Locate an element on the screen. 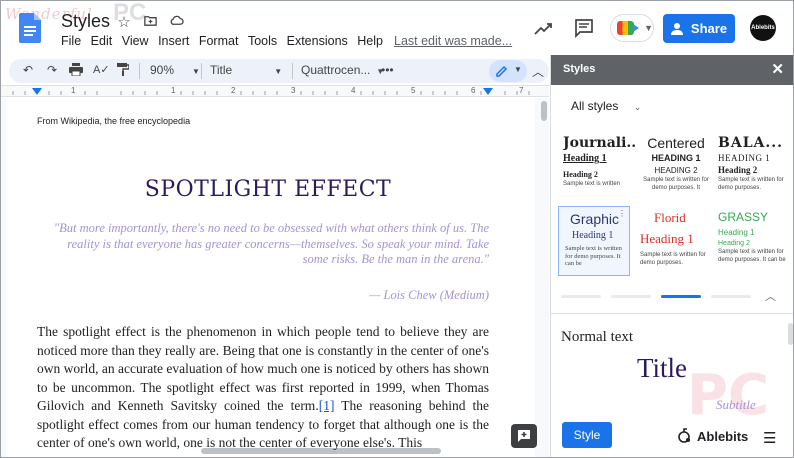 The width and height of the screenshot is (794, 458). style-value: Title is located at coordinates (221, 70).